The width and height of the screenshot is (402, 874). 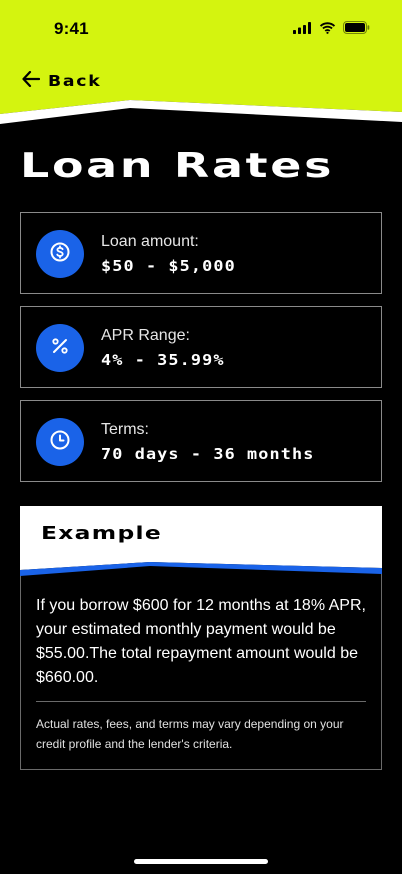 I want to click on clock-icon, so click(x=60, y=442).